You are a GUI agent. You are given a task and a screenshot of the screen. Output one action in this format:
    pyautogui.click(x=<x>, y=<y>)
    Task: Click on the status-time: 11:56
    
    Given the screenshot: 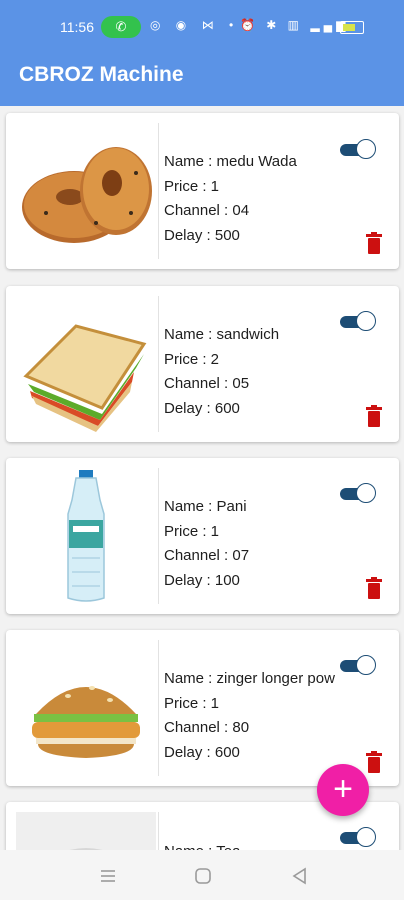 What is the action you would take?
    pyautogui.click(x=77, y=27)
    